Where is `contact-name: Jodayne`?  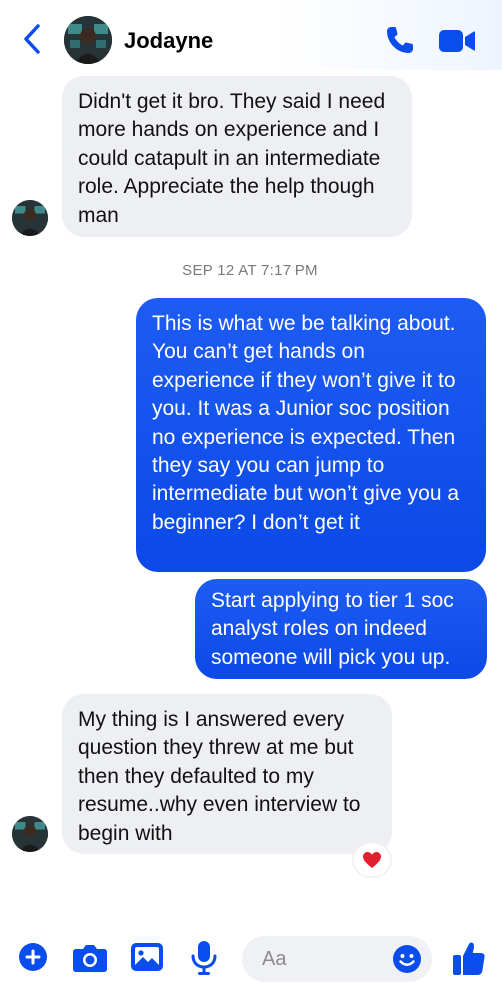
contact-name: Jodayne is located at coordinates (168, 41).